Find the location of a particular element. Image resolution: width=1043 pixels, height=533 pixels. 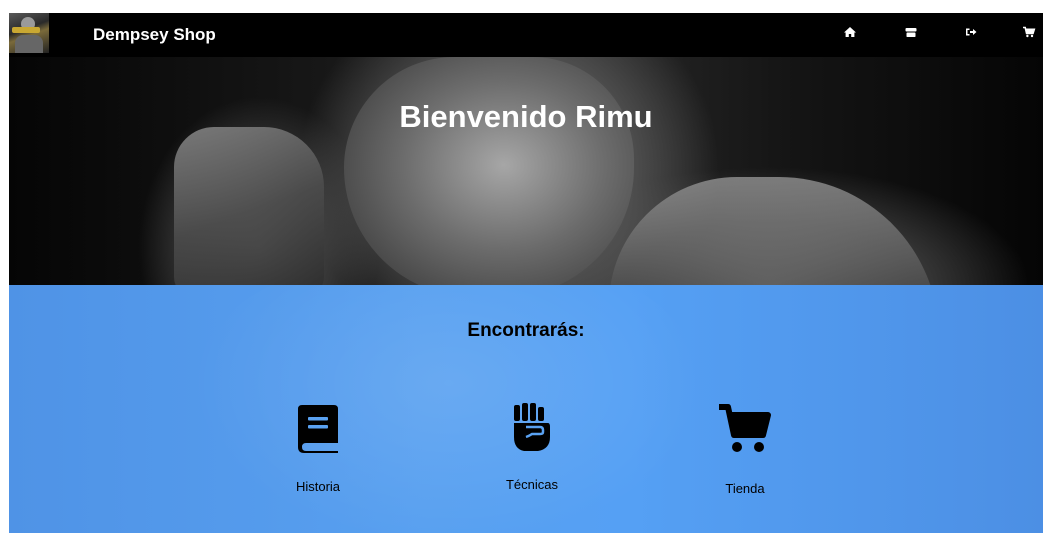

store-icon is located at coordinates (911, 32).